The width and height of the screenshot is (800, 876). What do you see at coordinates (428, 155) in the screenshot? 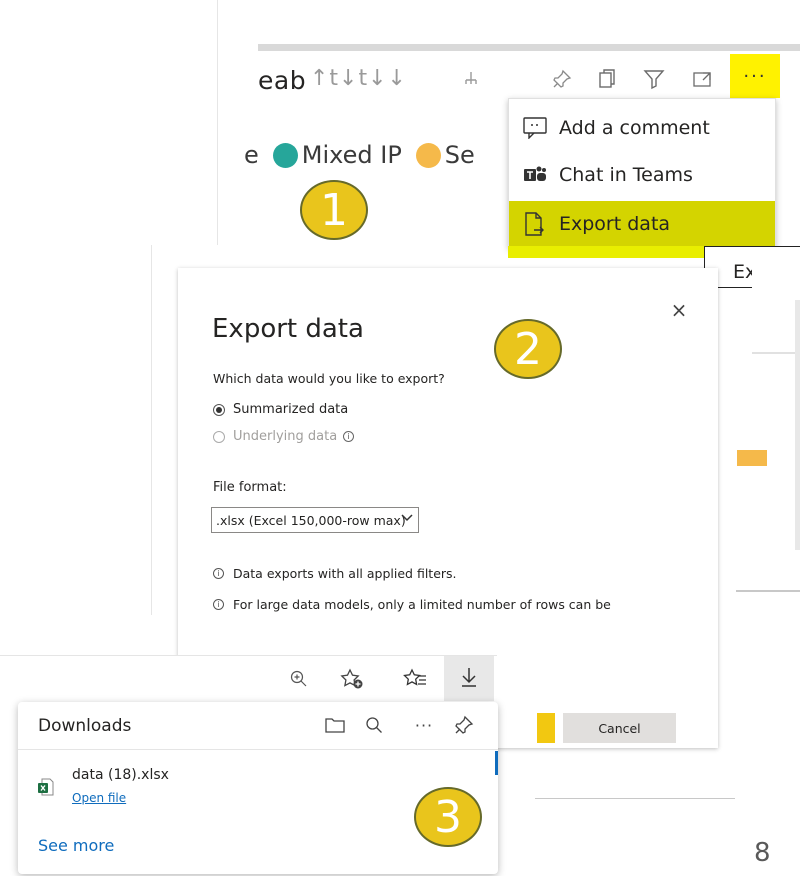
I see `legend-dot-se` at bounding box center [428, 155].